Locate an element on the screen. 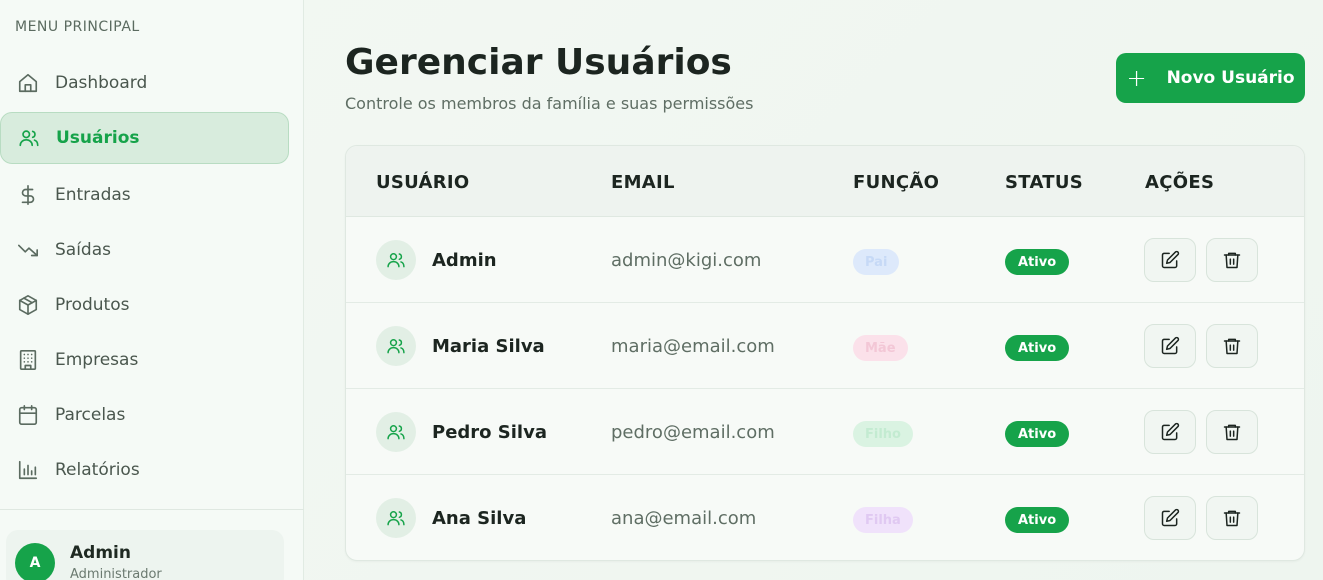  table-row: Admin admin@kigi.com Pai Ativo is located at coordinates (825, 260).